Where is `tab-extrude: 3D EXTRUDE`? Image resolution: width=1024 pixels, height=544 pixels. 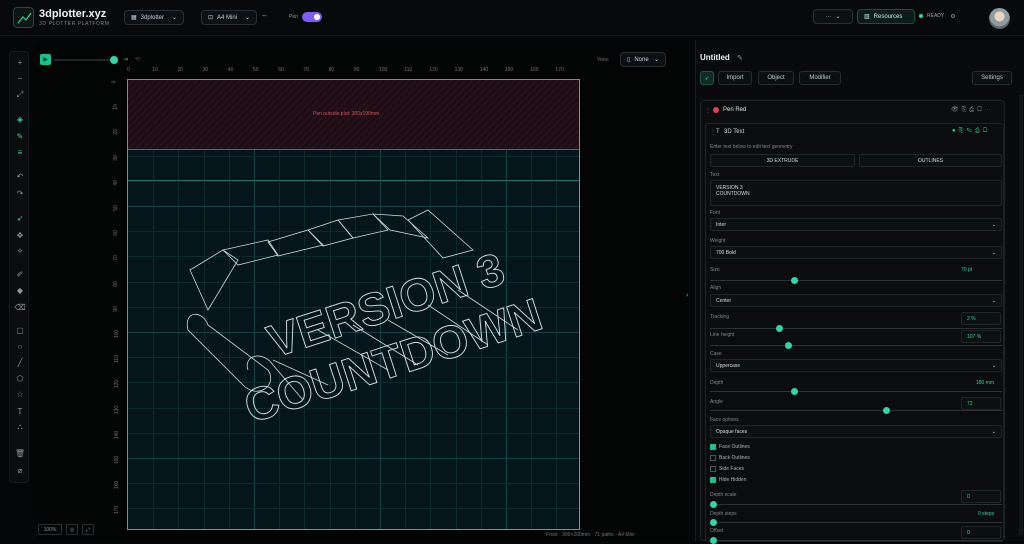 tab-extrude: 3D EXTRUDE is located at coordinates (782, 160).